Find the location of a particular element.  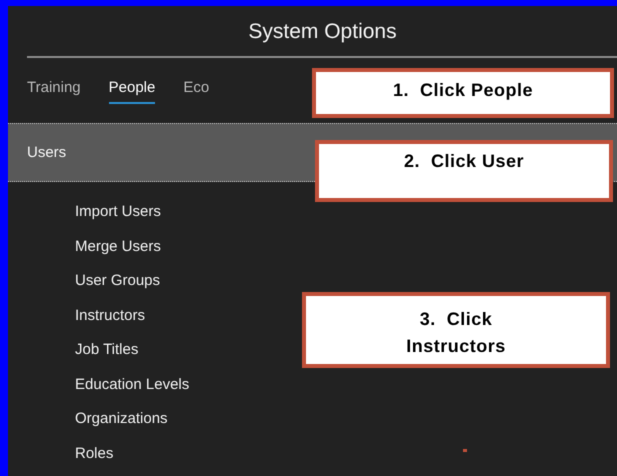

callout-tooltip: 3. Click Instructors is located at coordinates (456, 330).